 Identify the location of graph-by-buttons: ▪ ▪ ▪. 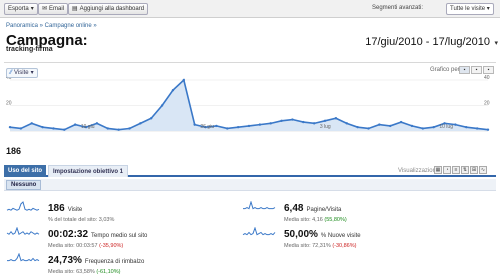
(476, 70).